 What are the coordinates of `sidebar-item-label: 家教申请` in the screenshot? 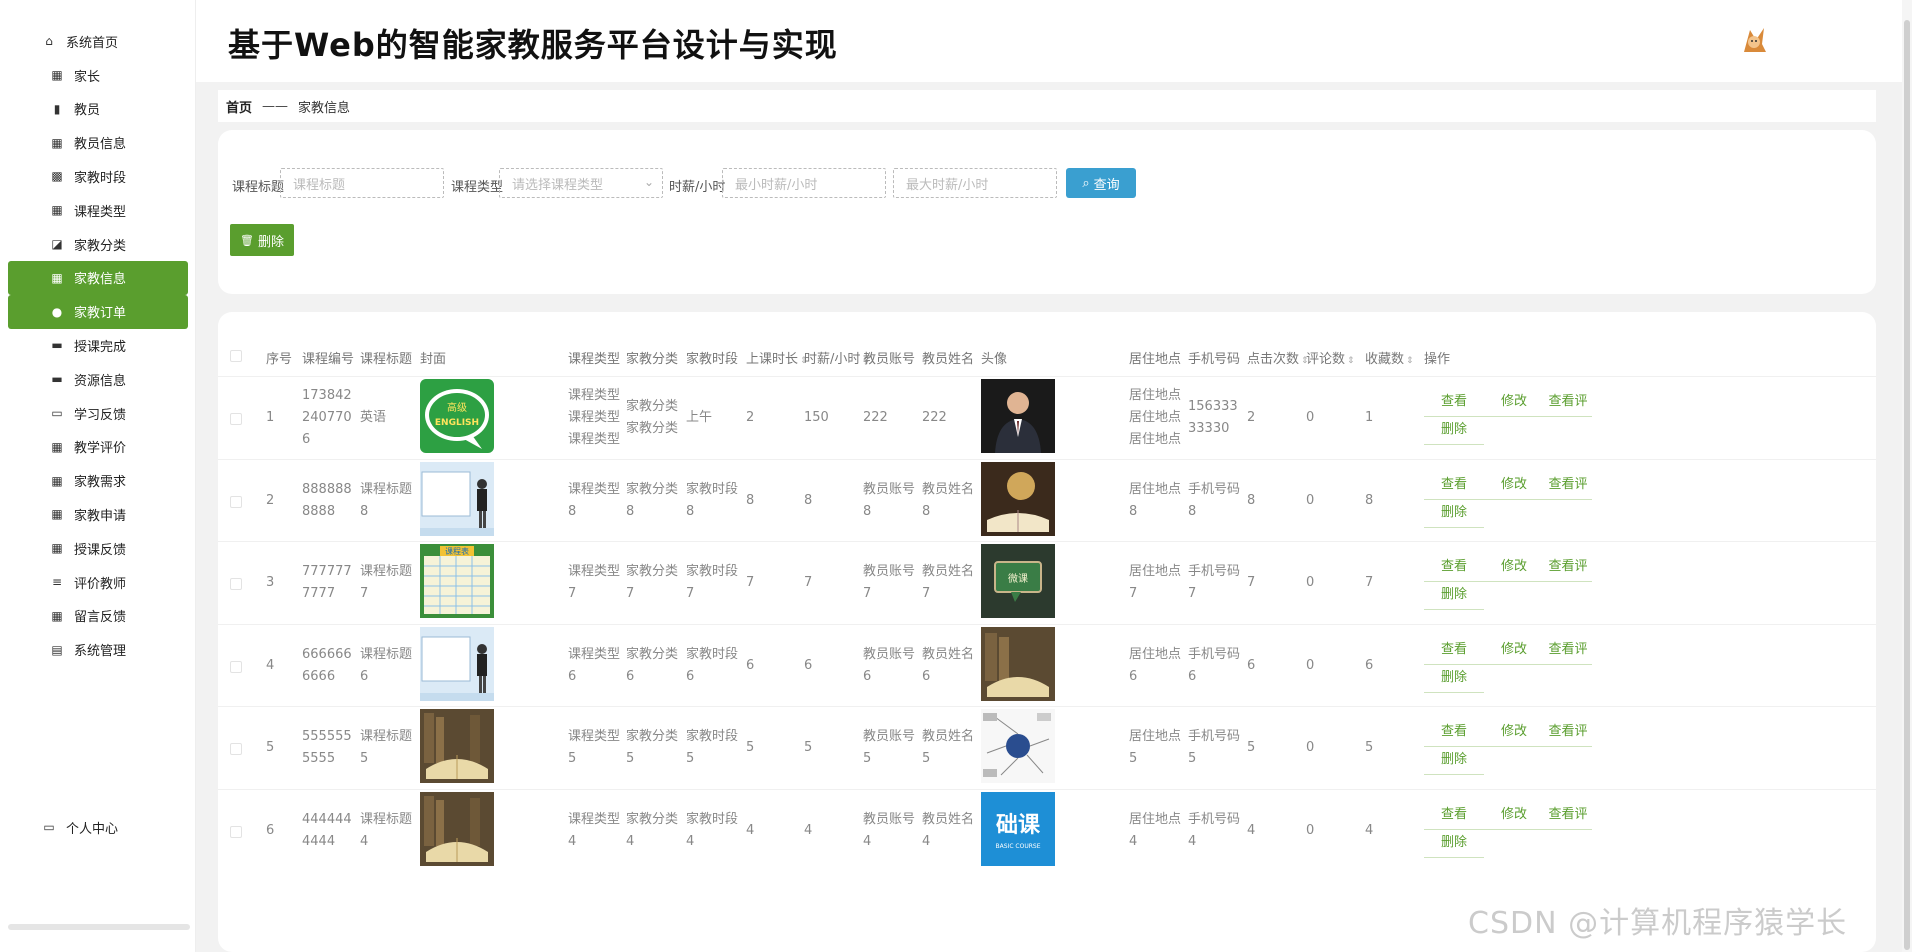 It's located at (100, 516).